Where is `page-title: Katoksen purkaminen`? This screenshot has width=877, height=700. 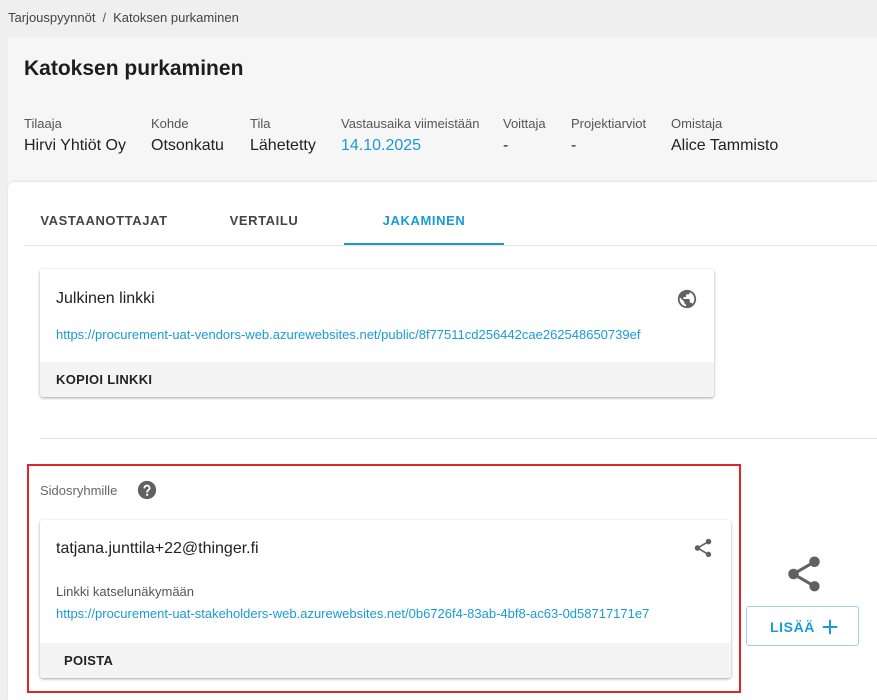
page-title: Katoksen purkaminen is located at coordinates (134, 68).